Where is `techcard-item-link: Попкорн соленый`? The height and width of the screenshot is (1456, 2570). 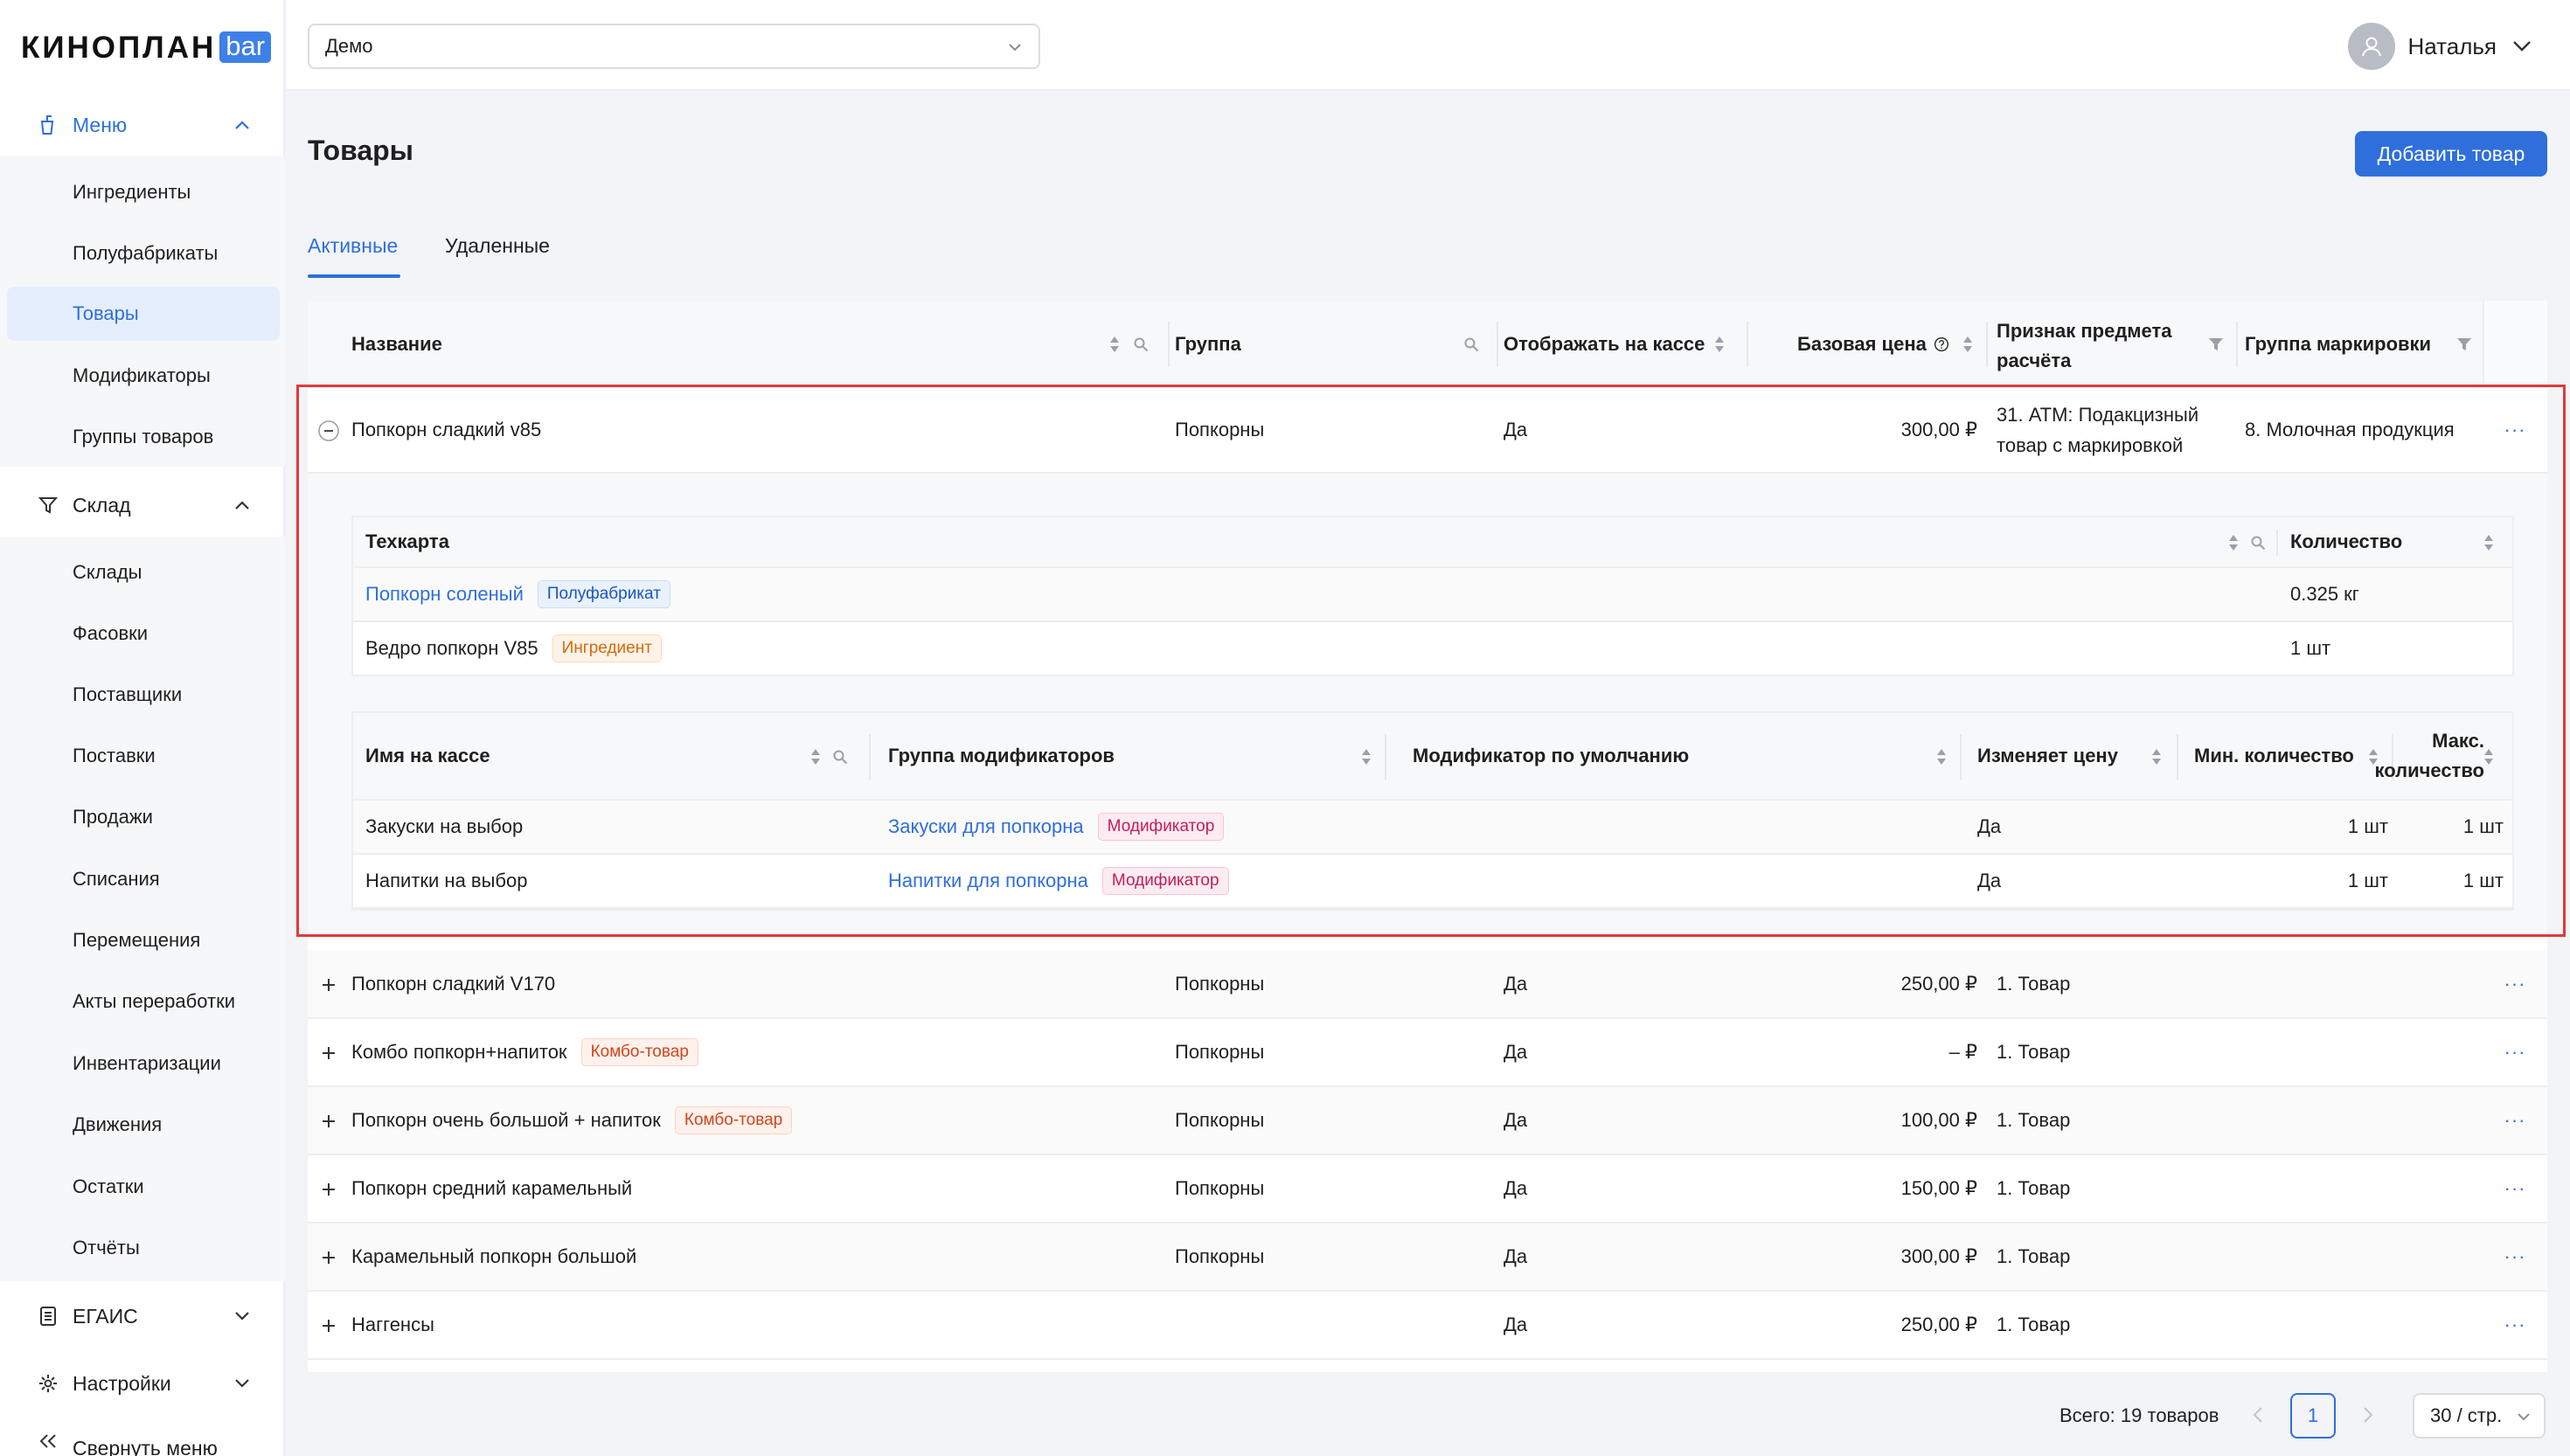 techcard-item-link: Попкорн соленый is located at coordinates (444, 594).